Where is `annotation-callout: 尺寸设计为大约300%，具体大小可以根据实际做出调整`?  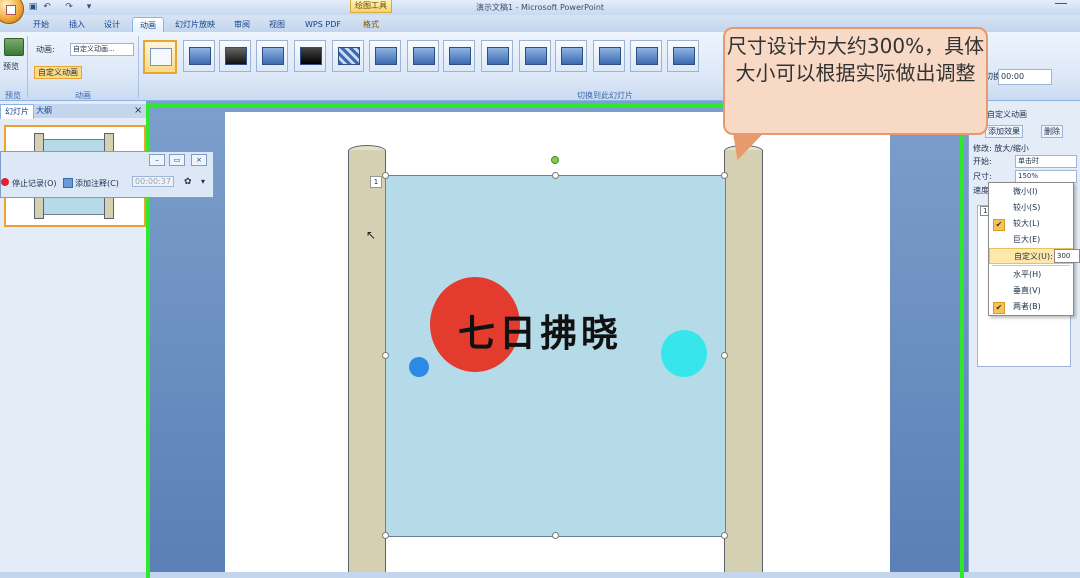
annotation-callout: 尺寸设计为大约300%，具体大小可以根据实际做出调整 is located at coordinates (855, 81).